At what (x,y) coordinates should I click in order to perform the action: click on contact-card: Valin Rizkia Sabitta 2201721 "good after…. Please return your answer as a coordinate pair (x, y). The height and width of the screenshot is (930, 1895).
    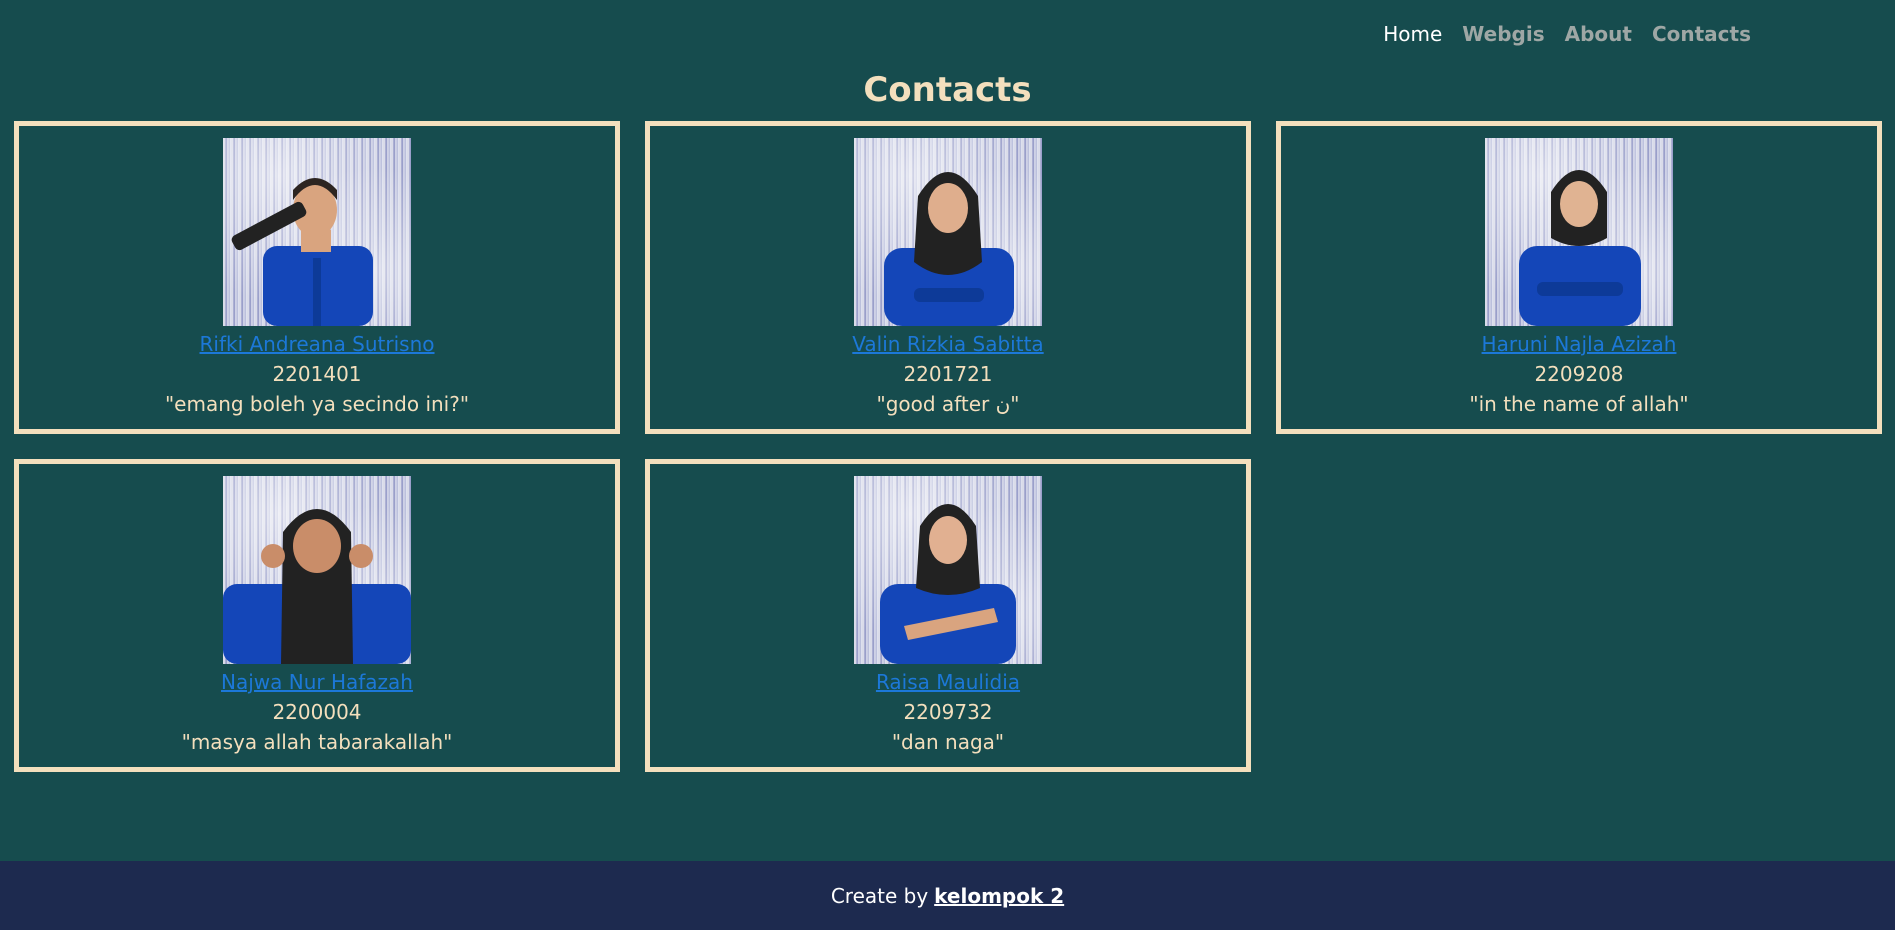
    Looking at the image, I should click on (948, 277).